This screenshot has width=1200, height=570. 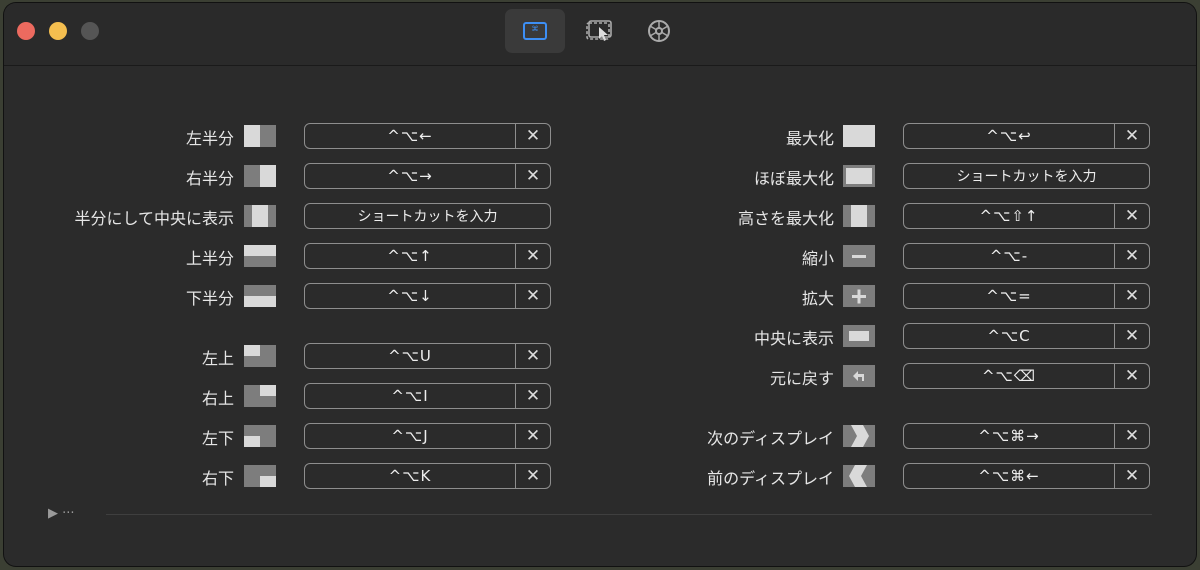 I want to click on right-shortcut-label: 元に戻す, so click(x=801, y=378).